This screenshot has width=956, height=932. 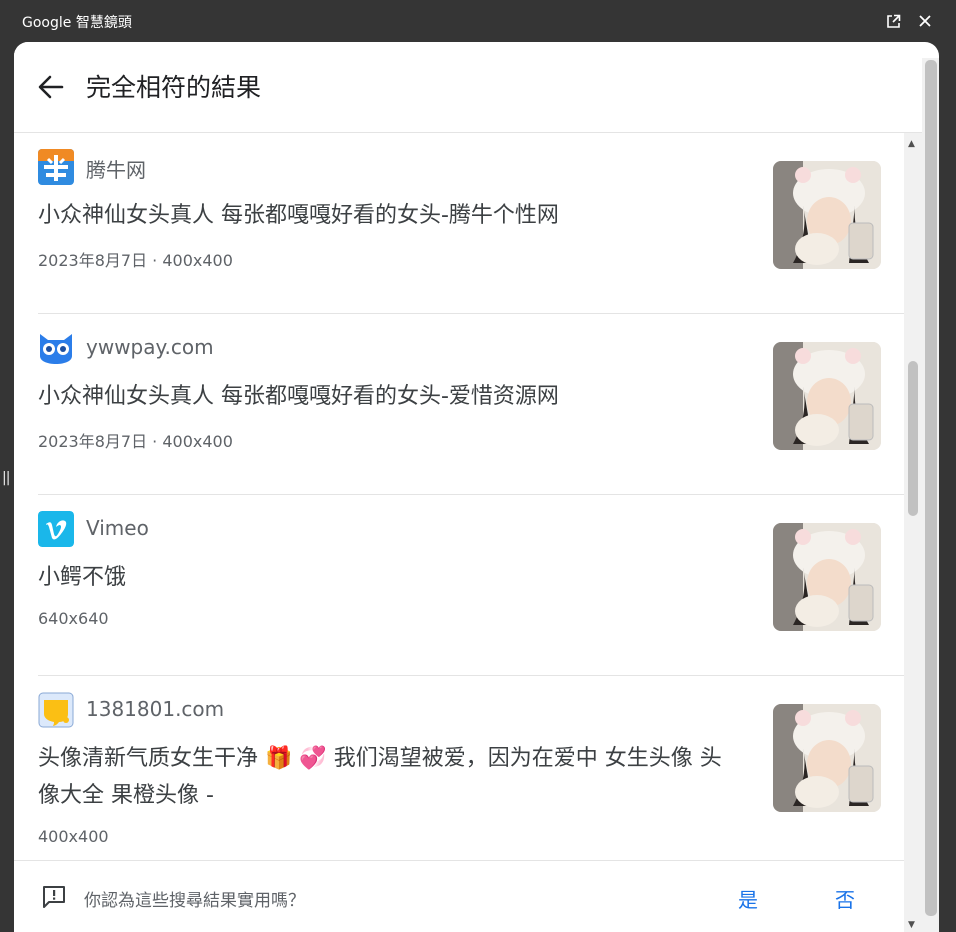 I want to click on scroll-down-arrow-icon: ▼, so click(x=911, y=925).